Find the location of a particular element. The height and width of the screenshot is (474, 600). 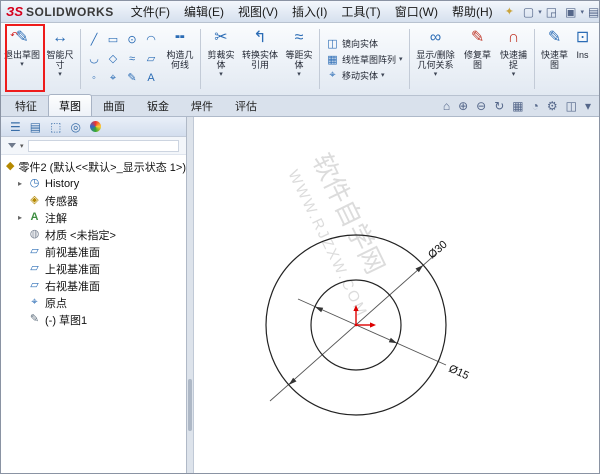

text-tool-icon: A is located at coordinates (151, 78).